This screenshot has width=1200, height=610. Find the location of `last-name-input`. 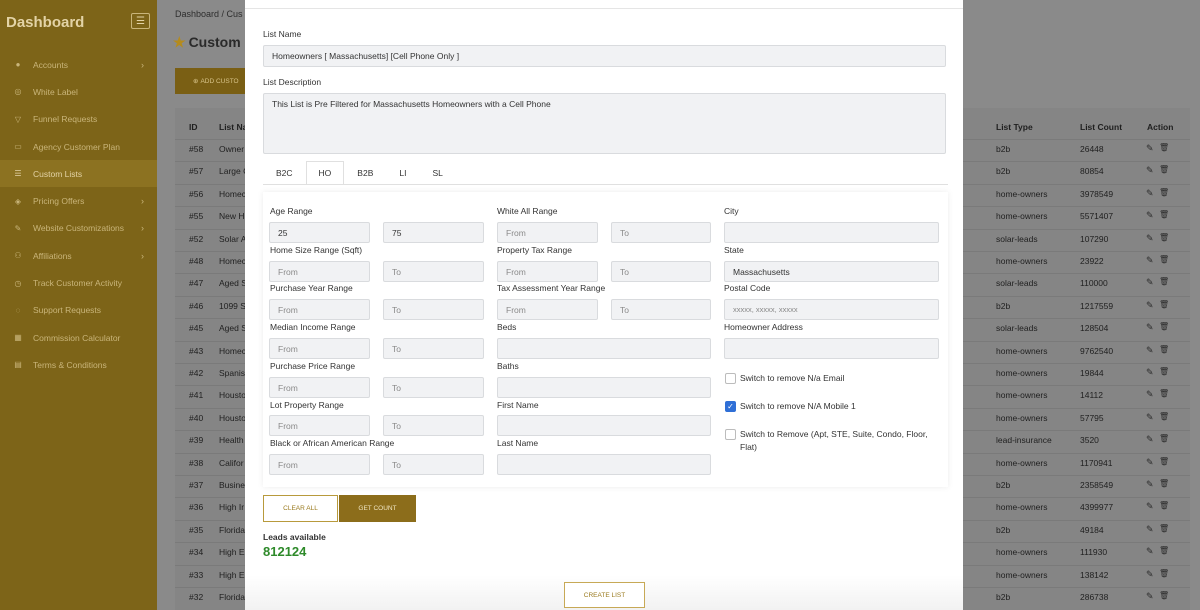

last-name-input is located at coordinates (604, 464).